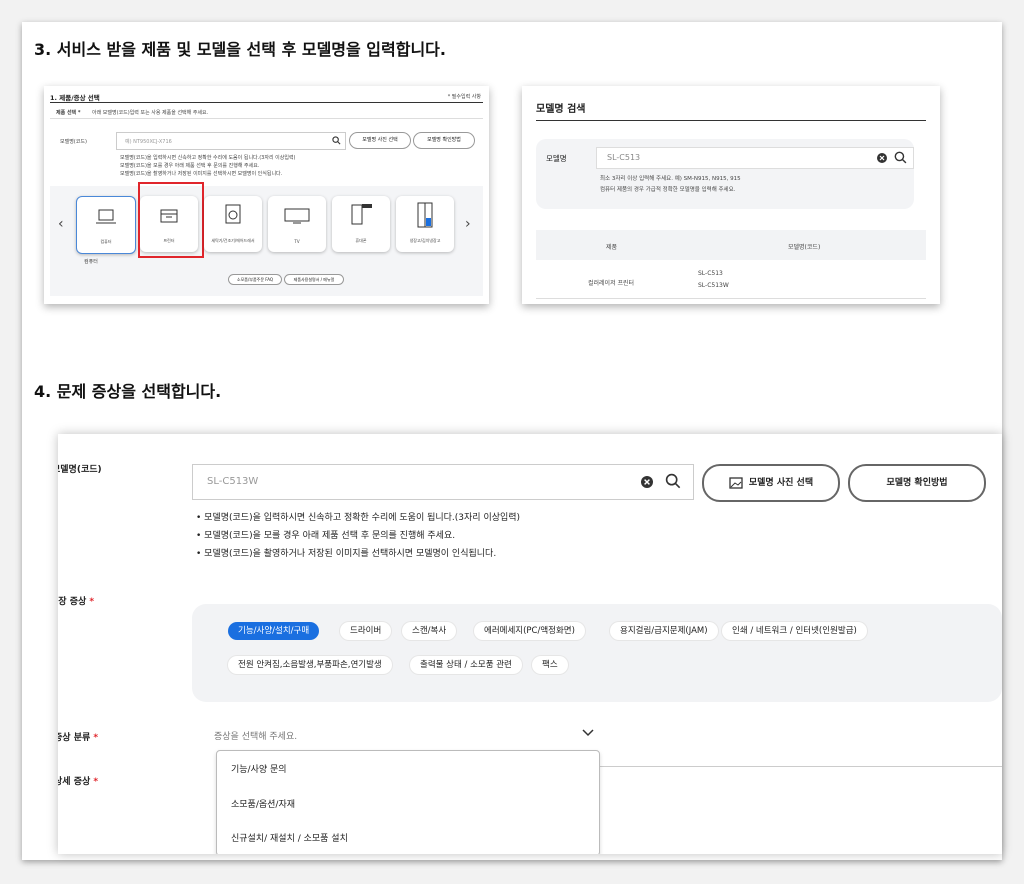 The image size is (1024, 884). Describe the element at coordinates (408, 802) in the screenshot. I see `category-dropdown: 기능/사양 문의 소모품/옵션/자재 신규설치/ 재설치 / 소모품 설치` at that location.